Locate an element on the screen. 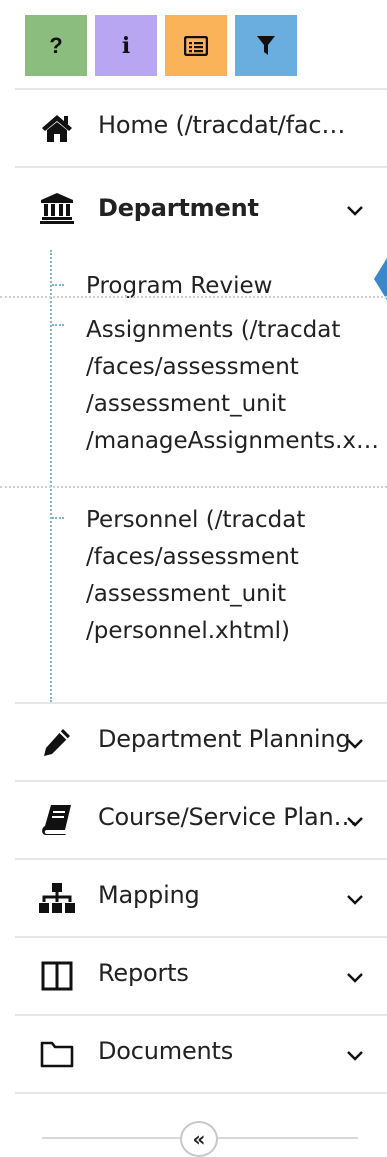 The width and height of the screenshot is (387, 1157). help-button: ? is located at coordinates (56, 45).